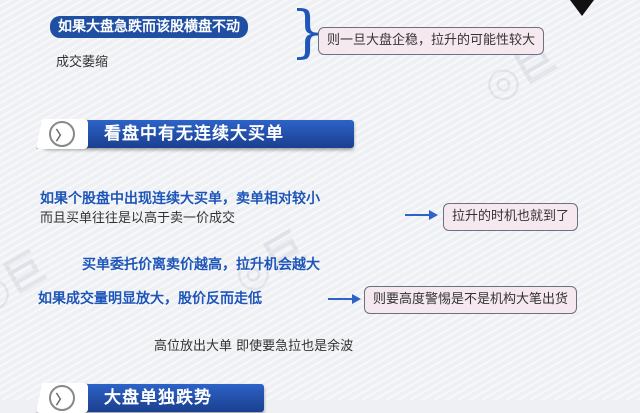 This screenshot has width=640, height=413. What do you see at coordinates (138, 218) in the screenshot?
I see `text-line: 而且买单往往是以高于卖一价成交` at bounding box center [138, 218].